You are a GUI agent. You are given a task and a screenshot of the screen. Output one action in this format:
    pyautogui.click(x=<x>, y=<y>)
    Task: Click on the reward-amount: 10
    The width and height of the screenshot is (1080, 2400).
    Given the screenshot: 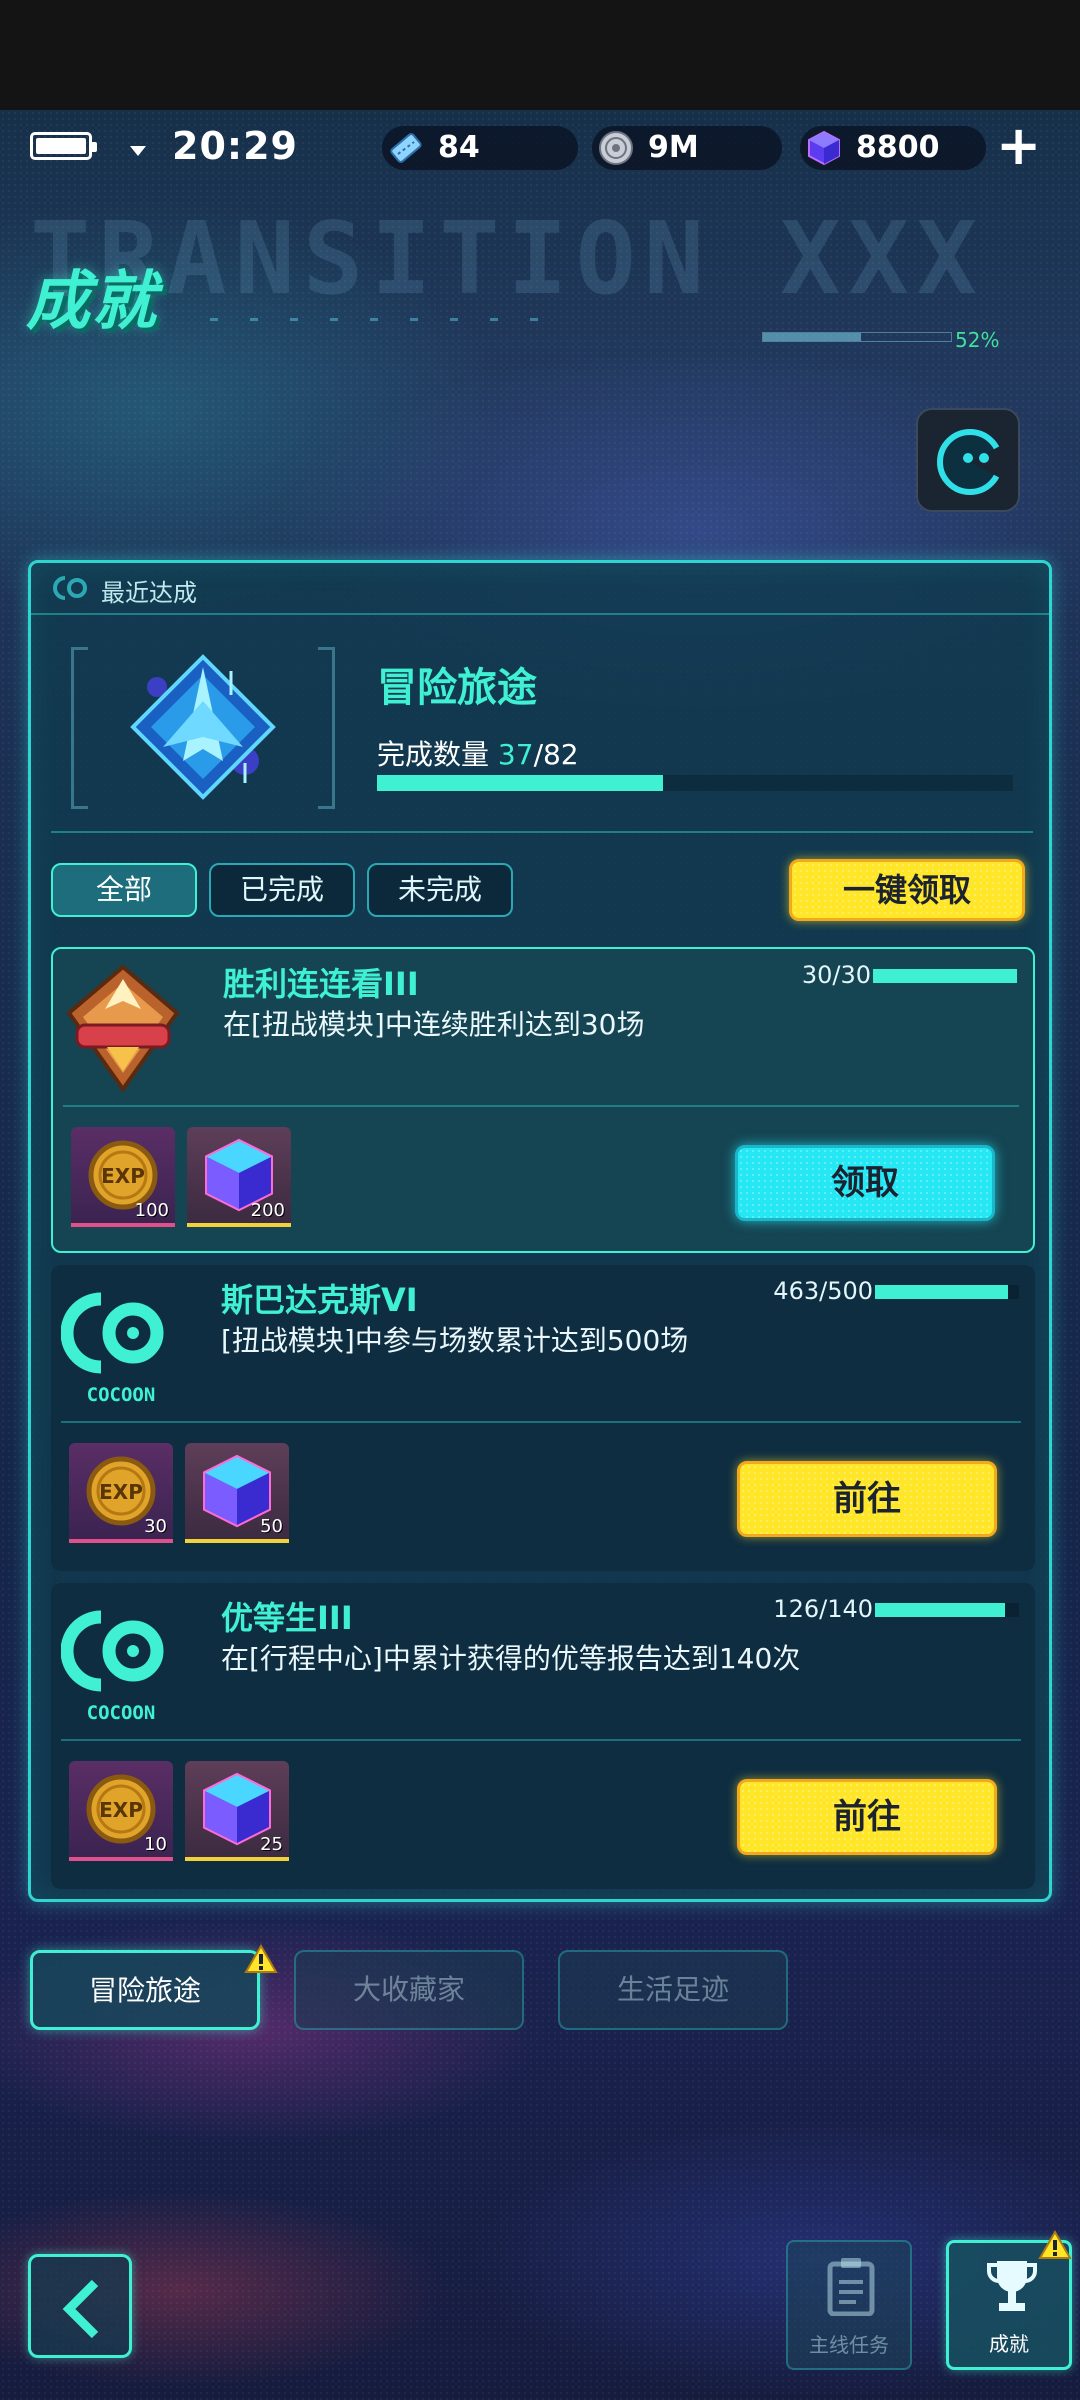 What is the action you would take?
    pyautogui.click(x=155, y=1844)
    